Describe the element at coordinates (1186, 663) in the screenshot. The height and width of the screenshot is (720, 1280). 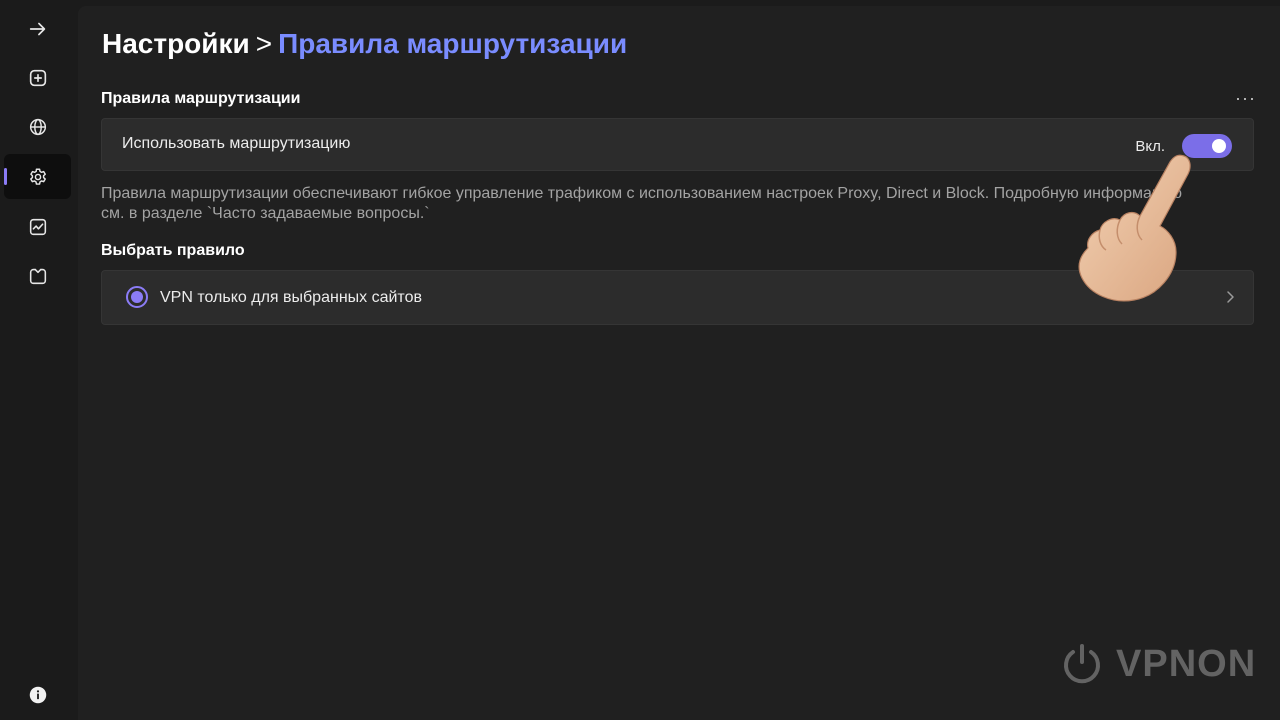
I see `watermark-brand: VPNON` at that location.